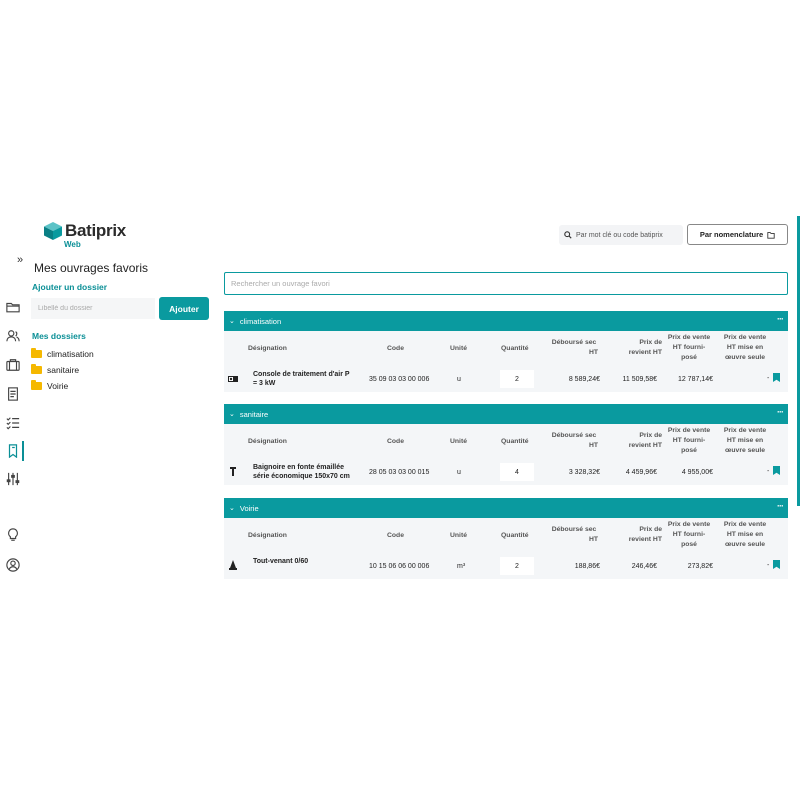  What do you see at coordinates (13, 307) in the screenshot?
I see `folder-open-icon` at bounding box center [13, 307].